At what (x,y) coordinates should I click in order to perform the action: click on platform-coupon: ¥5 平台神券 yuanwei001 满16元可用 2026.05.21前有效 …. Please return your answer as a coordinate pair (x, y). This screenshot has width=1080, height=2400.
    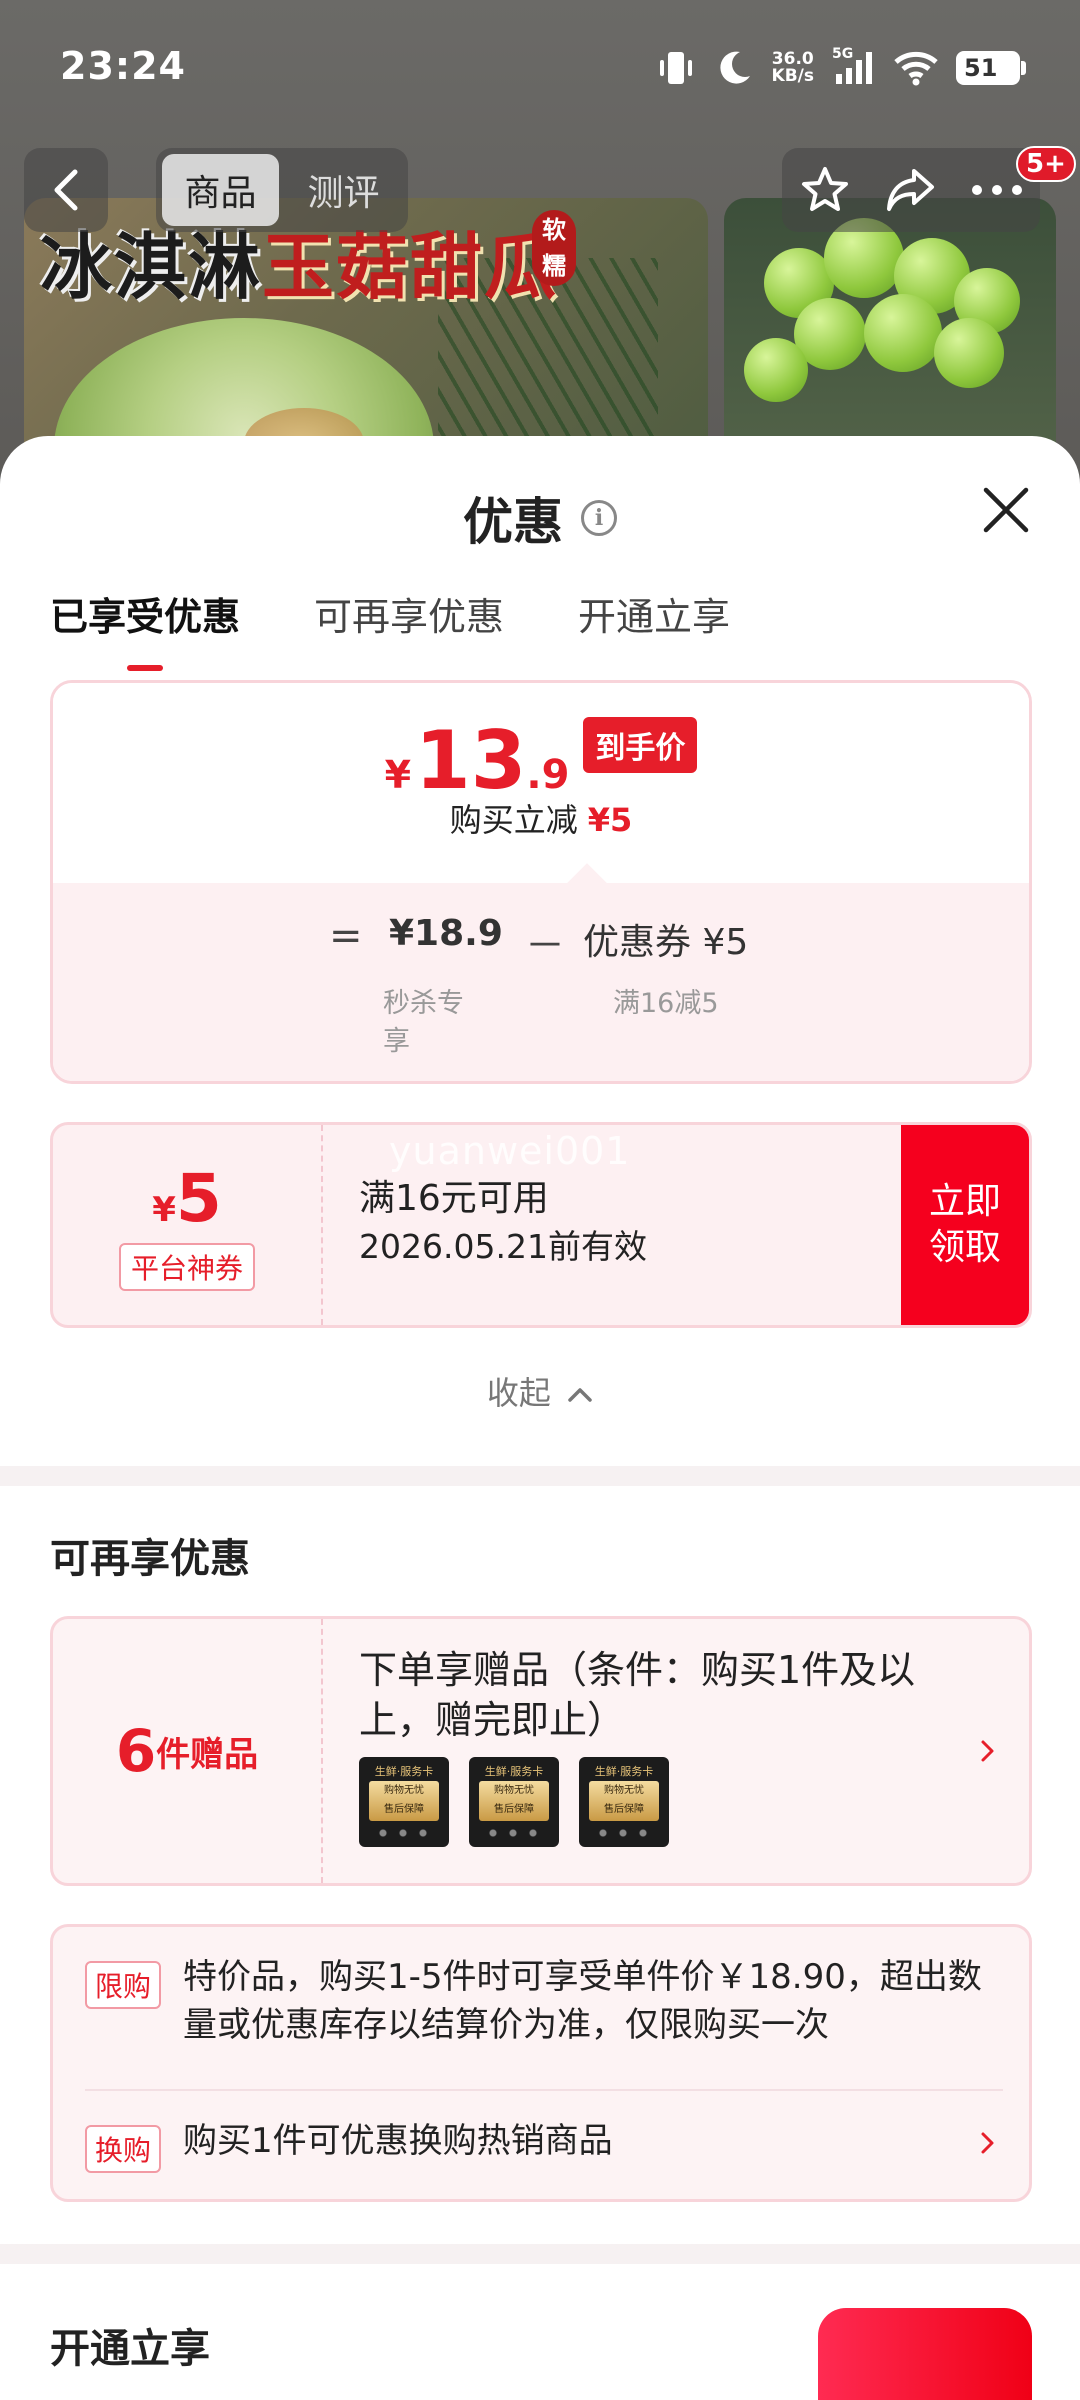
    Looking at the image, I should click on (541, 1225).